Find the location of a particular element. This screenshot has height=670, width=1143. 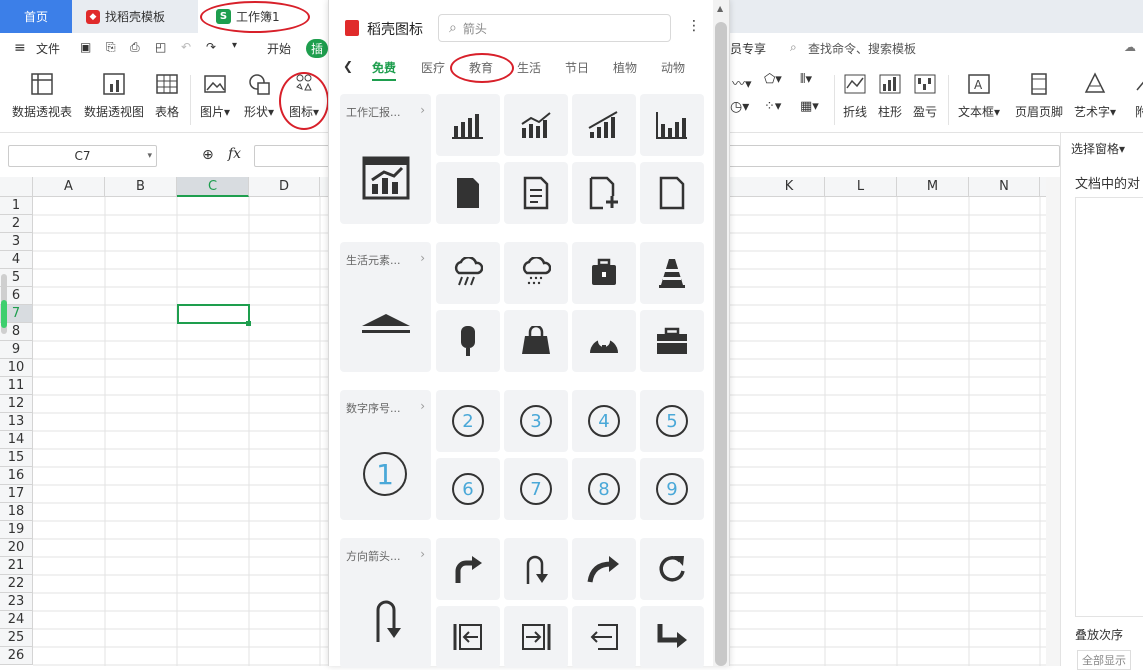

quick-dropdown-icon: ▾ is located at coordinates (234, 45).